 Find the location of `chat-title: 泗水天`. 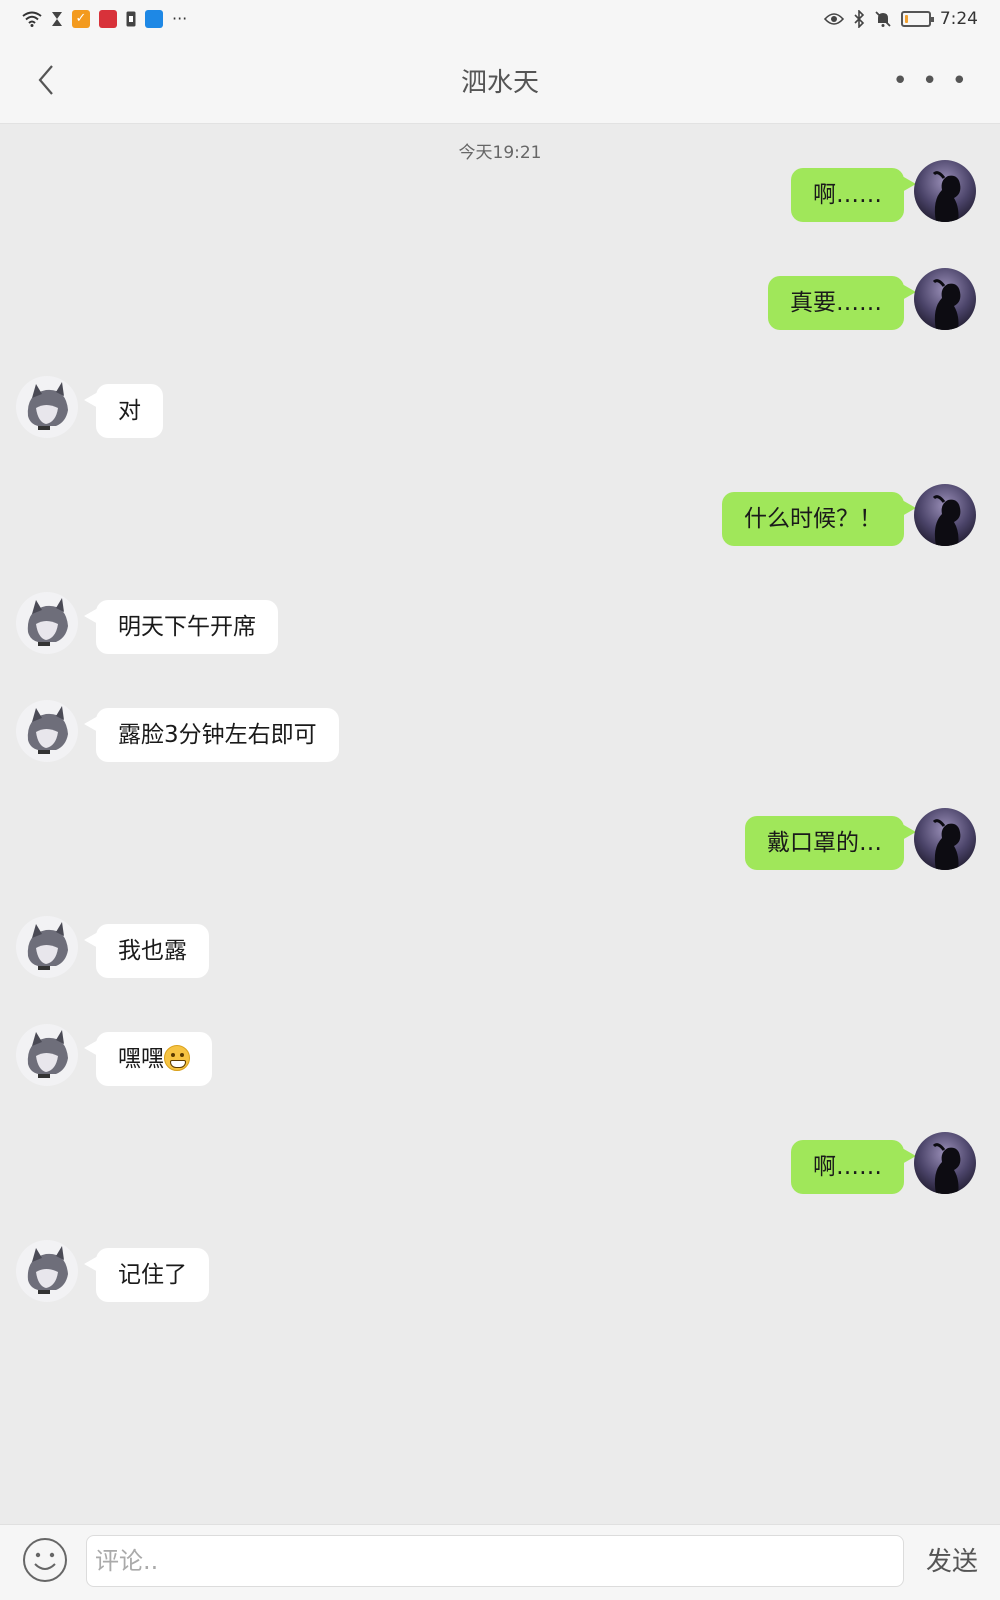

chat-title: 泗水天 is located at coordinates (499, 83).